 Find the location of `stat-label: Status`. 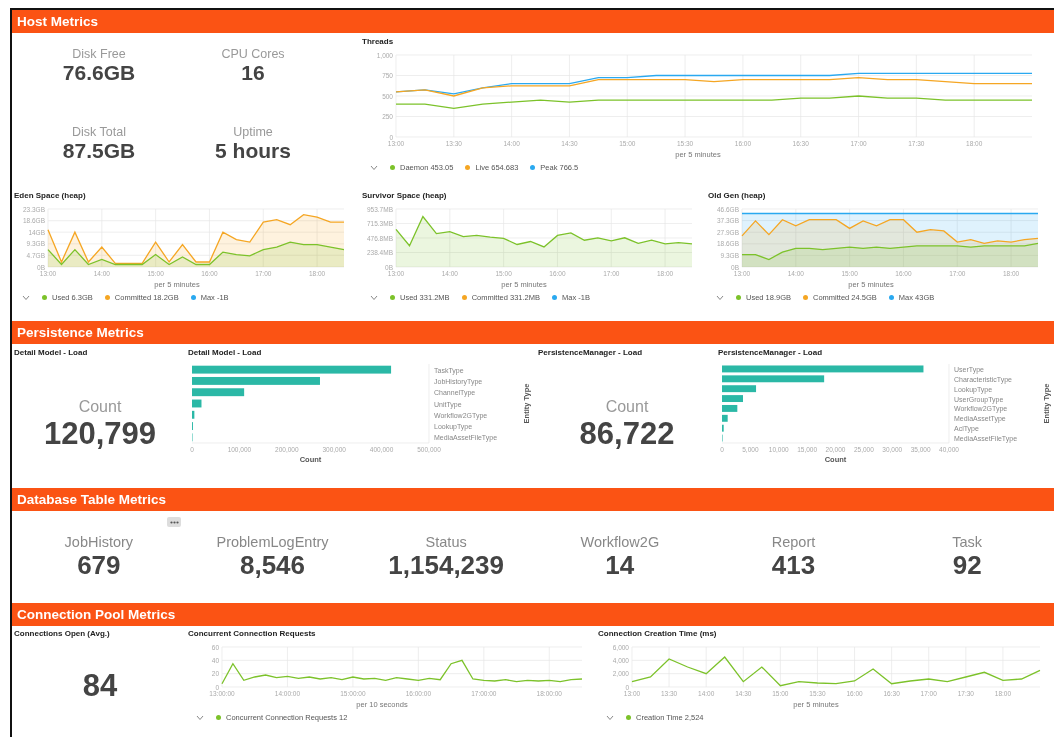

stat-label: Status is located at coordinates (446, 542).